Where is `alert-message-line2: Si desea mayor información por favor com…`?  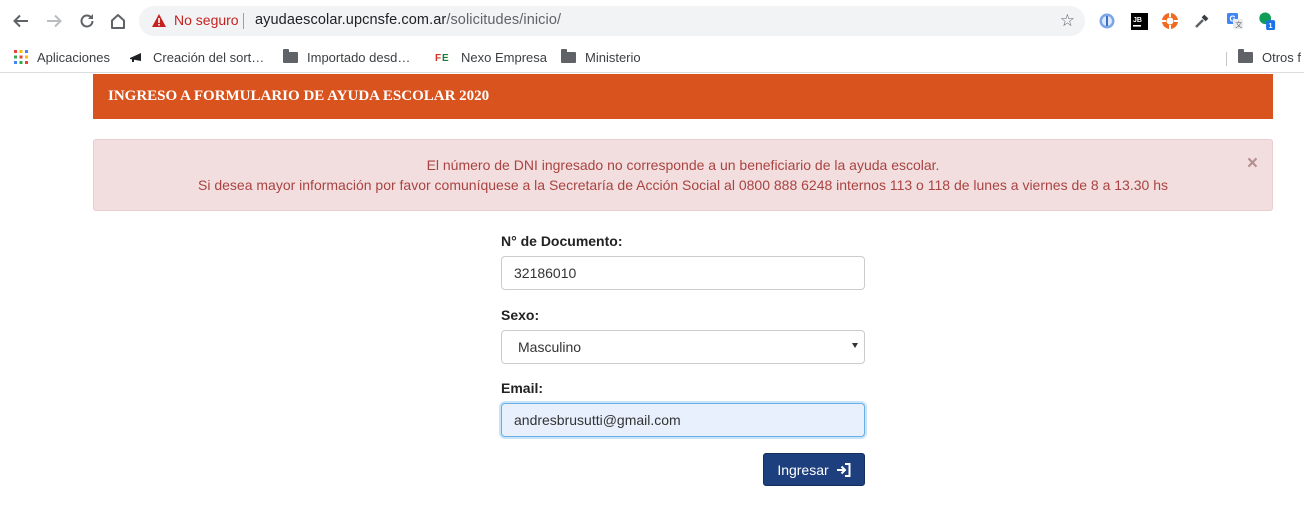
alert-message-line2: Si desea mayor información por favor com… is located at coordinates (683, 185).